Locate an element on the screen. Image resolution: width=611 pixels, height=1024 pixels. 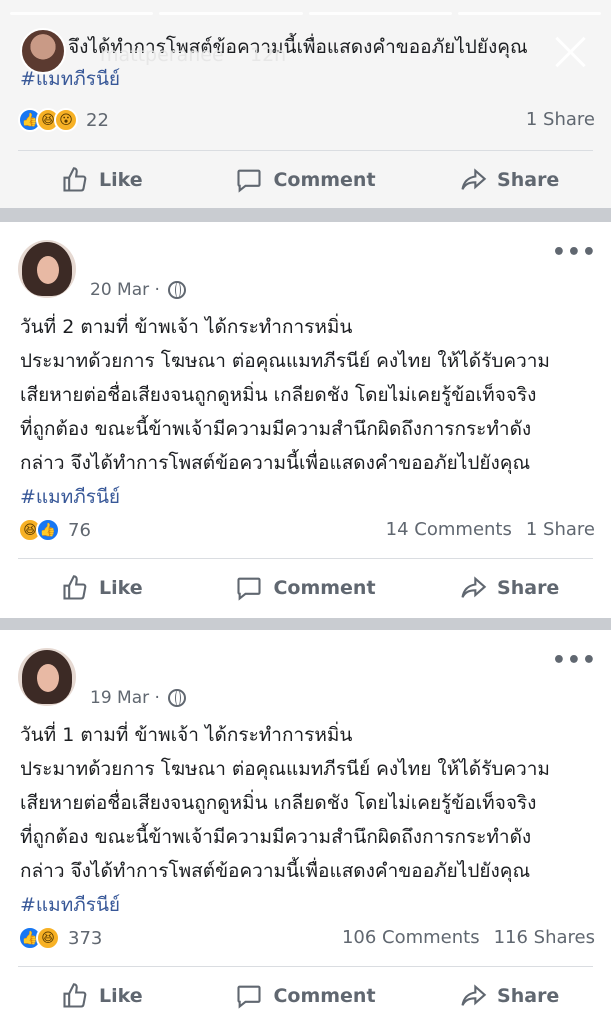
story-username: mattperanee is located at coordinates (162, 55).